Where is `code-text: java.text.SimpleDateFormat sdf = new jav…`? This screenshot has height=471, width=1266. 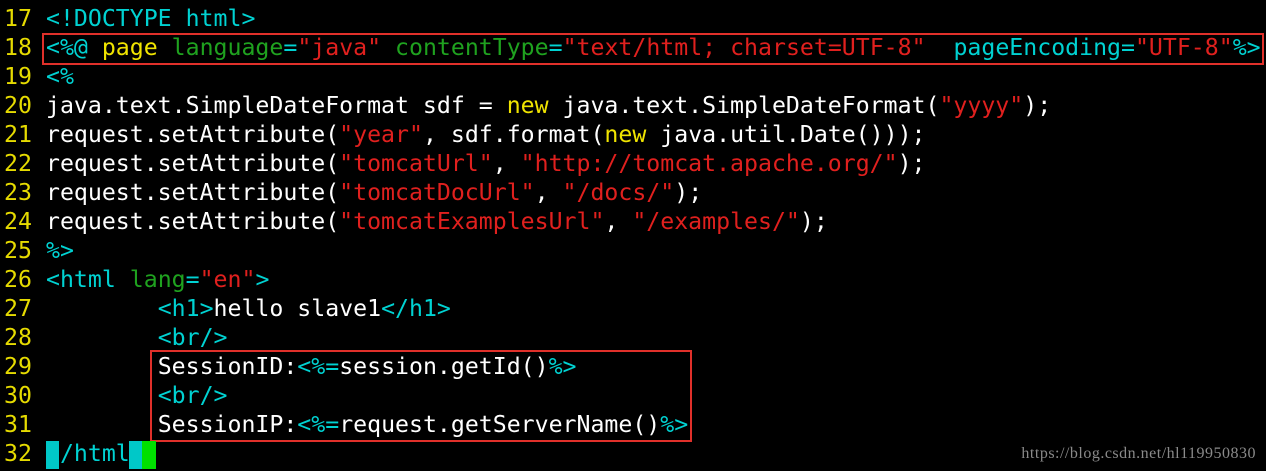
code-text: java.text.SimpleDateFormat sdf = new jav… is located at coordinates (547, 105).